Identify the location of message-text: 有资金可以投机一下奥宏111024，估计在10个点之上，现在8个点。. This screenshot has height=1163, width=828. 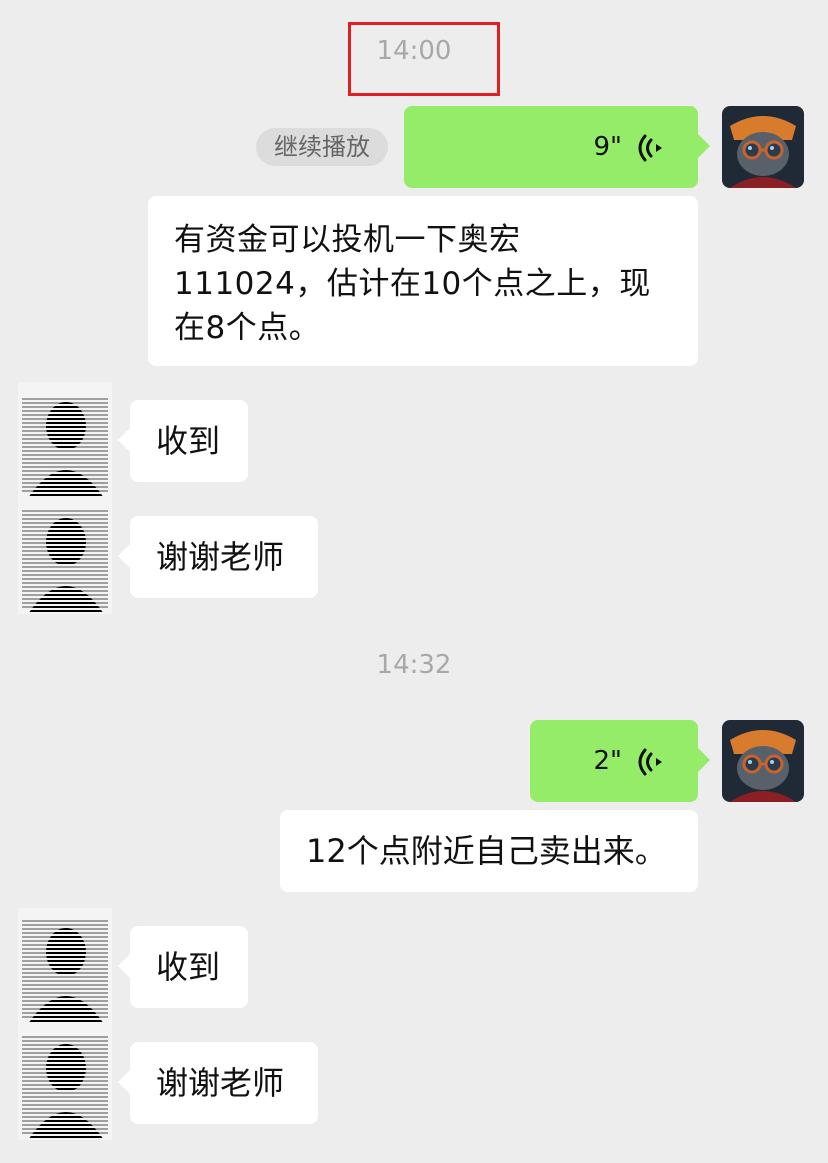
(412, 284).